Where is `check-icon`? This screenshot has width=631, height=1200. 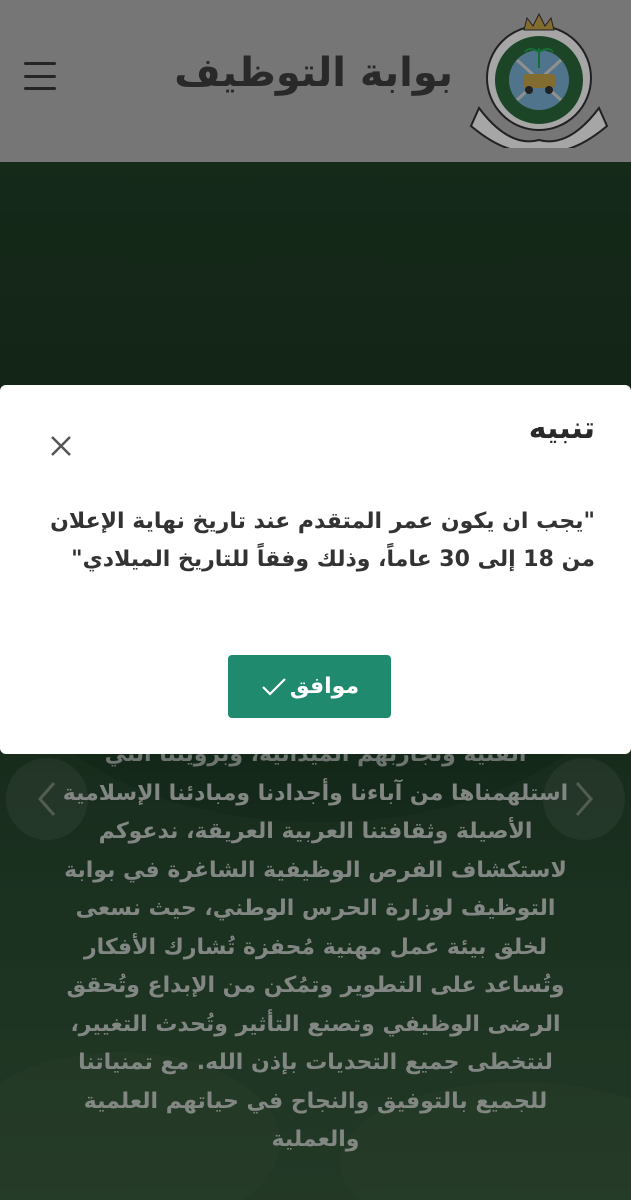 check-icon is located at coordinates (274, 686).